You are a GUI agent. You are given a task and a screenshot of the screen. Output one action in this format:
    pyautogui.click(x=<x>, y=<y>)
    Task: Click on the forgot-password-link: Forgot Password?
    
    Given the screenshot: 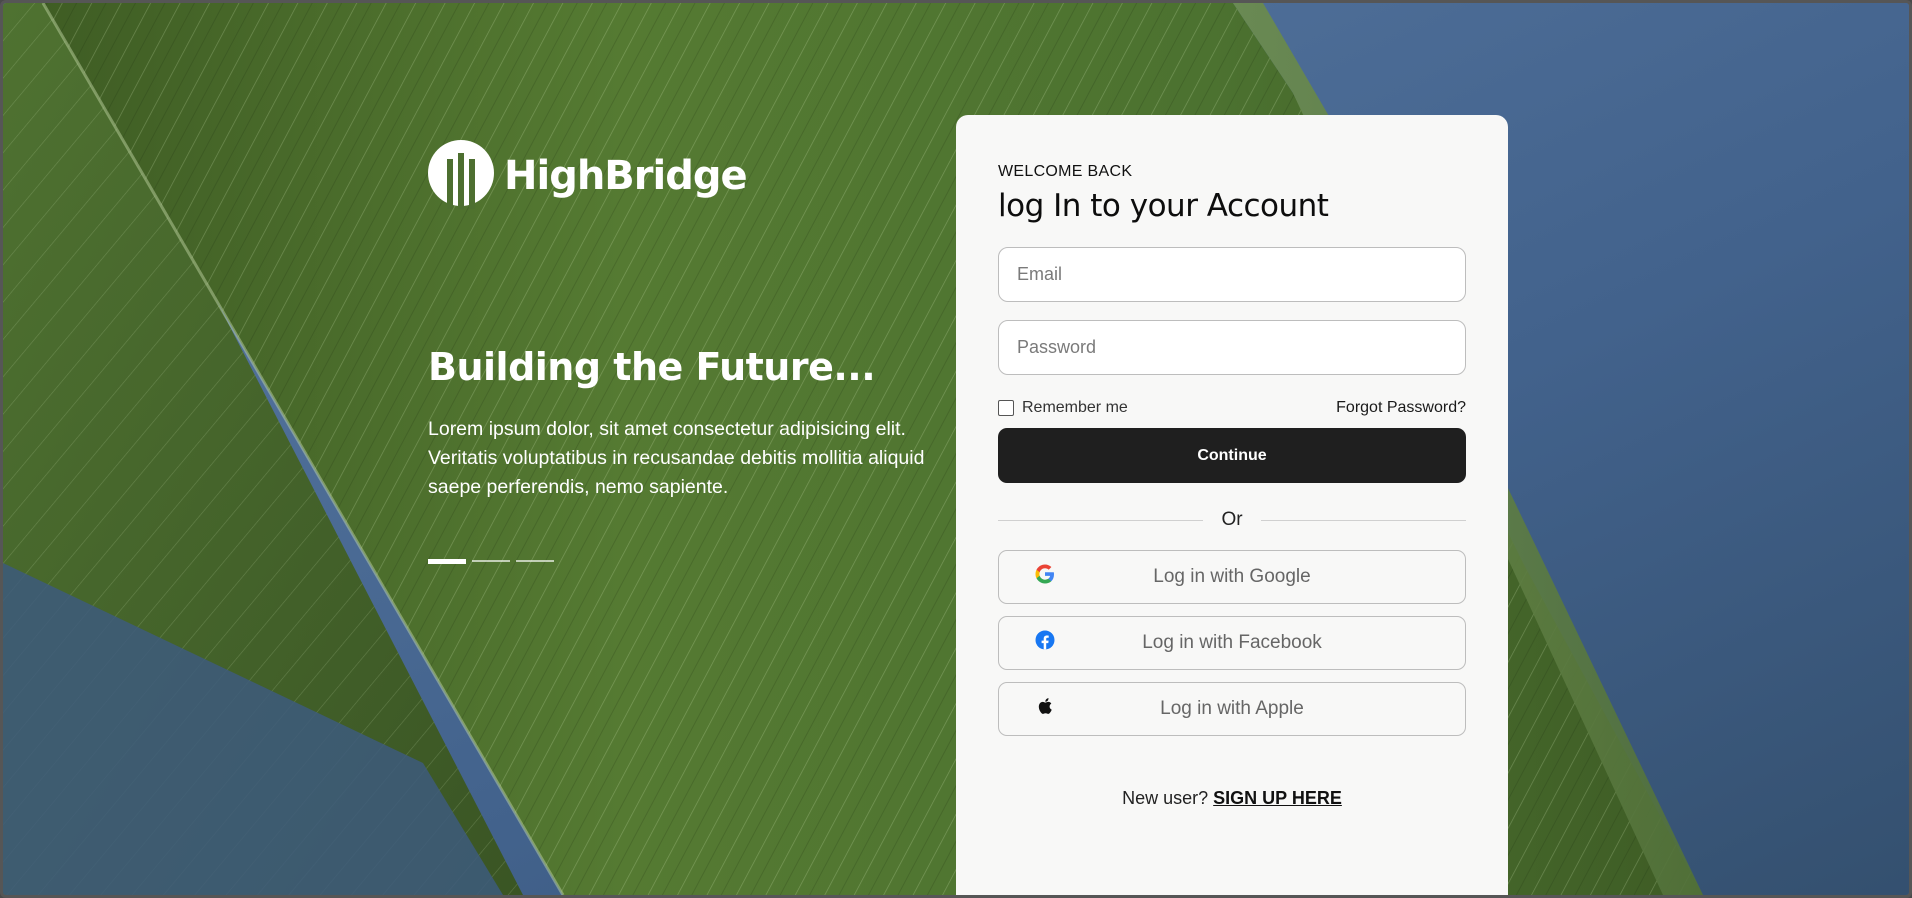 What is the action you would take?
    pyautogui.click(x=1401, y=408)
    